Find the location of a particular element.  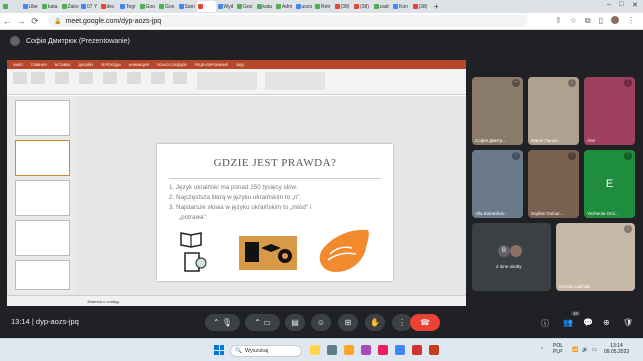

more-options-button: ⋮ is located at coordinates (402, 322).